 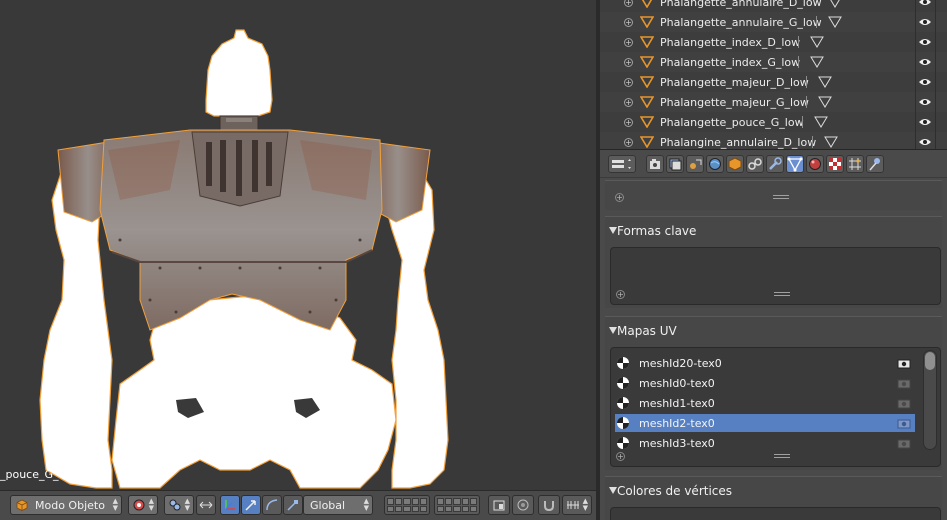 What do you see at coordinates (623, 423) in the screenshot?
I see `uv-checker-icon` at bounding box center [623, 423].